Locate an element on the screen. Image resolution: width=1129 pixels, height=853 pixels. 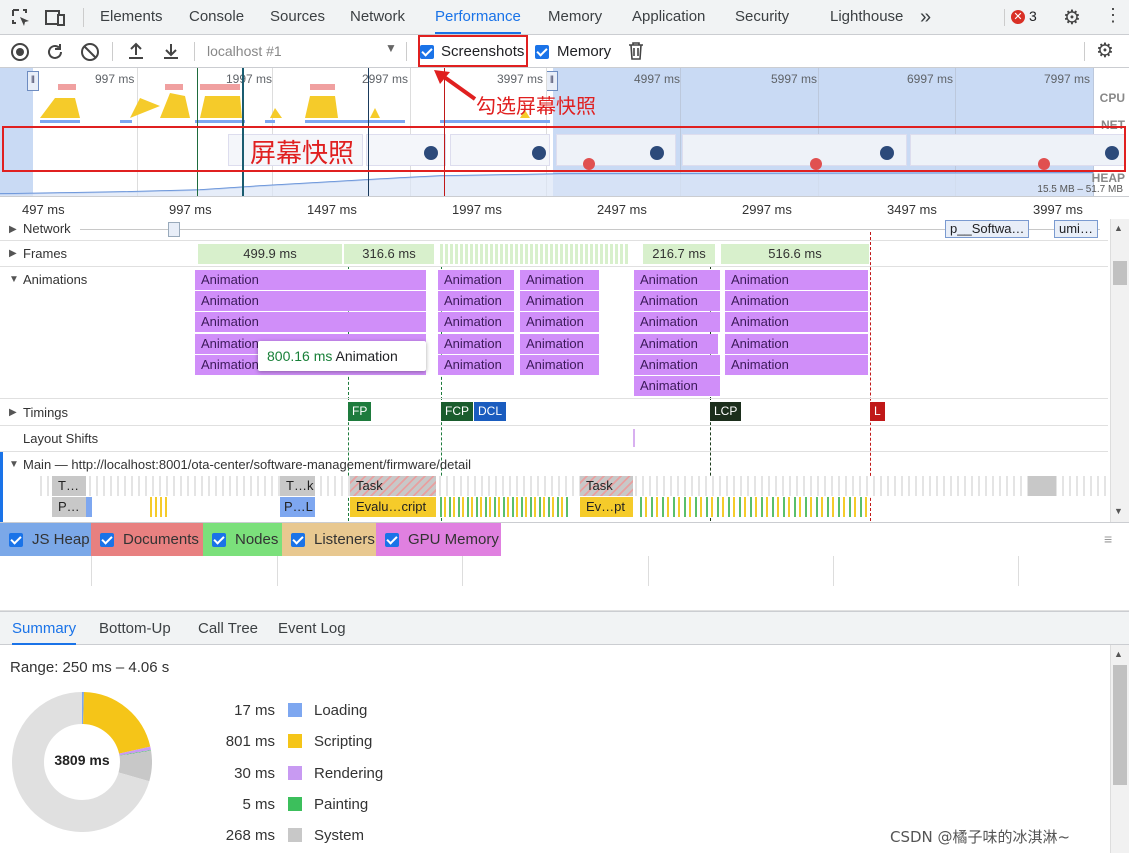
task-sub-block: P…L is located at coordinates (297, 507).